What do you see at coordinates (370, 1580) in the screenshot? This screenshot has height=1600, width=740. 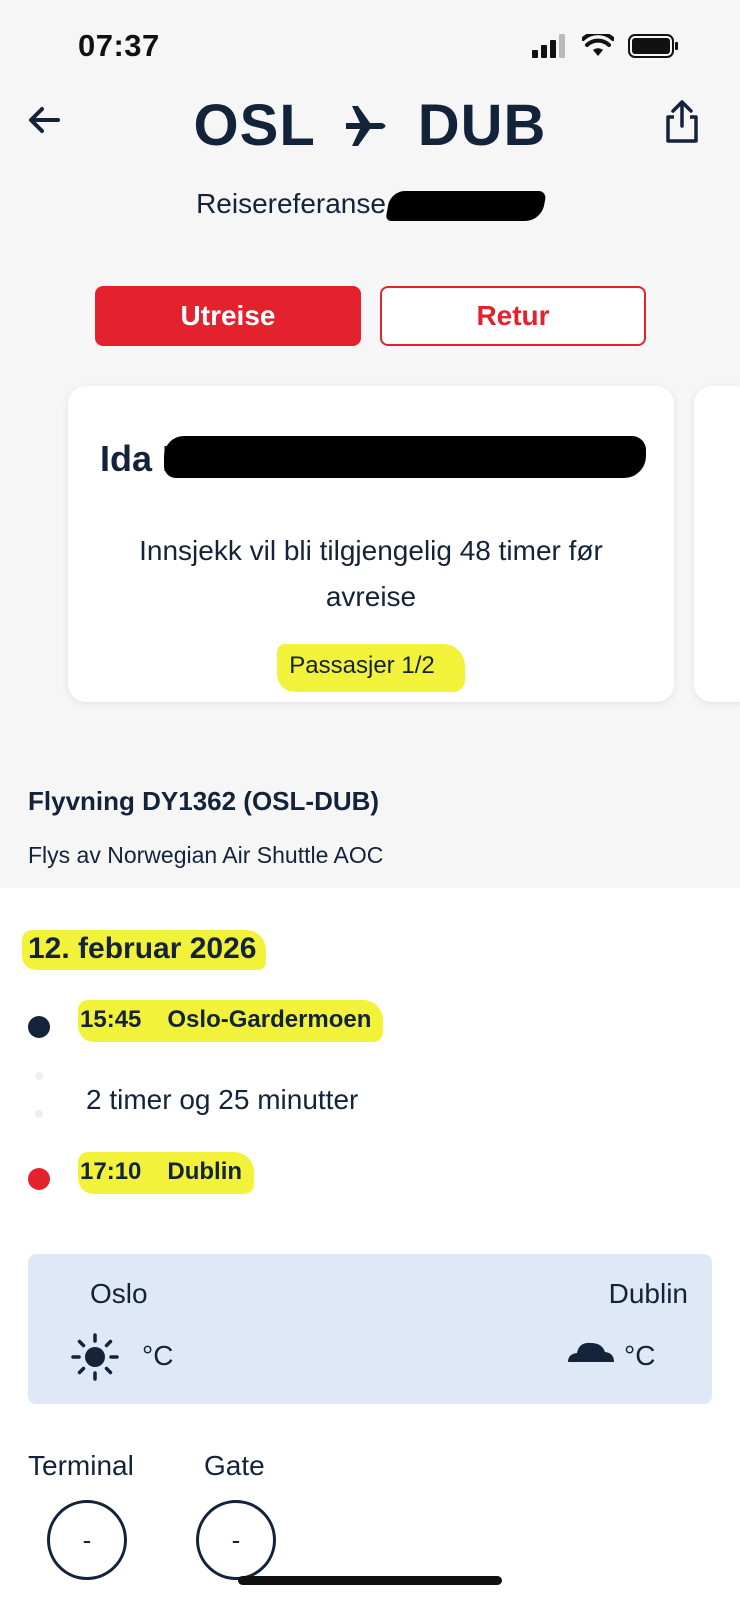 I see `home-indicator` at bounding box center [370, 1580].